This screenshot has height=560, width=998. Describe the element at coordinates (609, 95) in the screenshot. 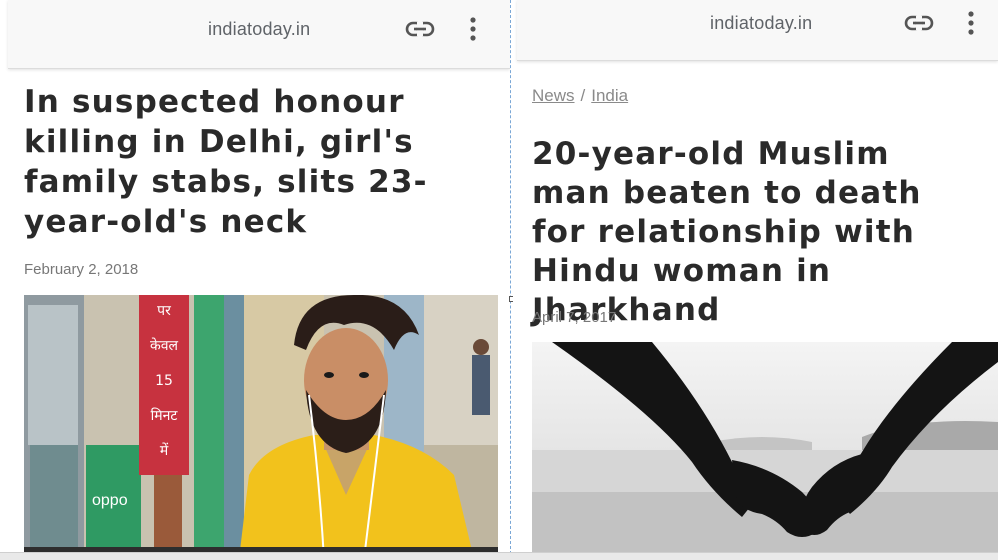

I see `breadcrumb-india-link: India` at that location.